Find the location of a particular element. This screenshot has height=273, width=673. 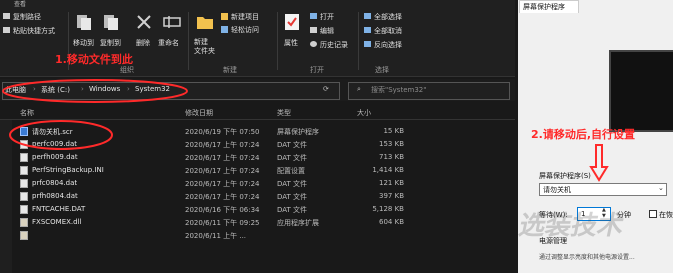

search-box: ⌕ 搜索"System32" is located at coordinates (429, 91).